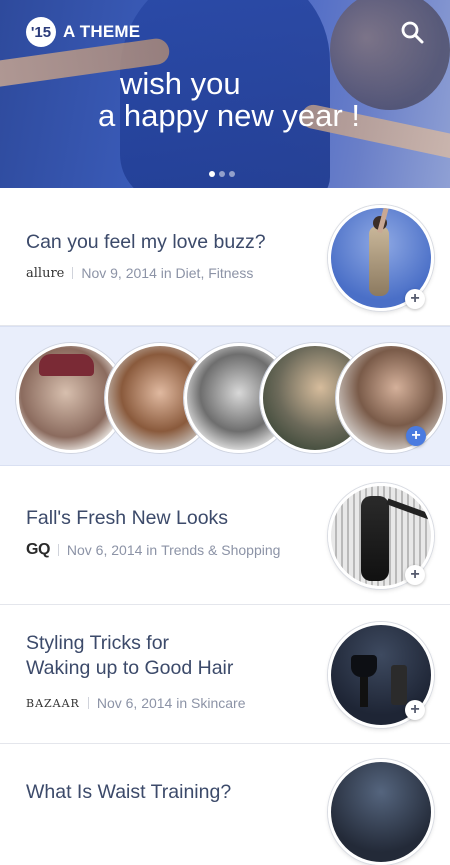  Describe the element at coordinates (220, 550) in the screenshot. I see `article-category: Trends & Shopping` at that location.